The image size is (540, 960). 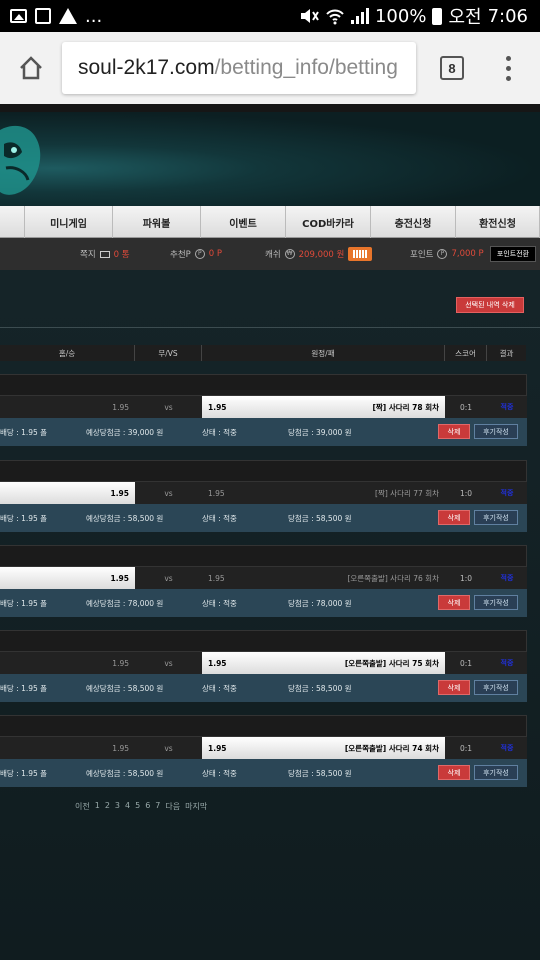 What do you see at coordinates (117, 806) in the screenshot?
I see `page-3: 3` at bounding box center [117, 806].